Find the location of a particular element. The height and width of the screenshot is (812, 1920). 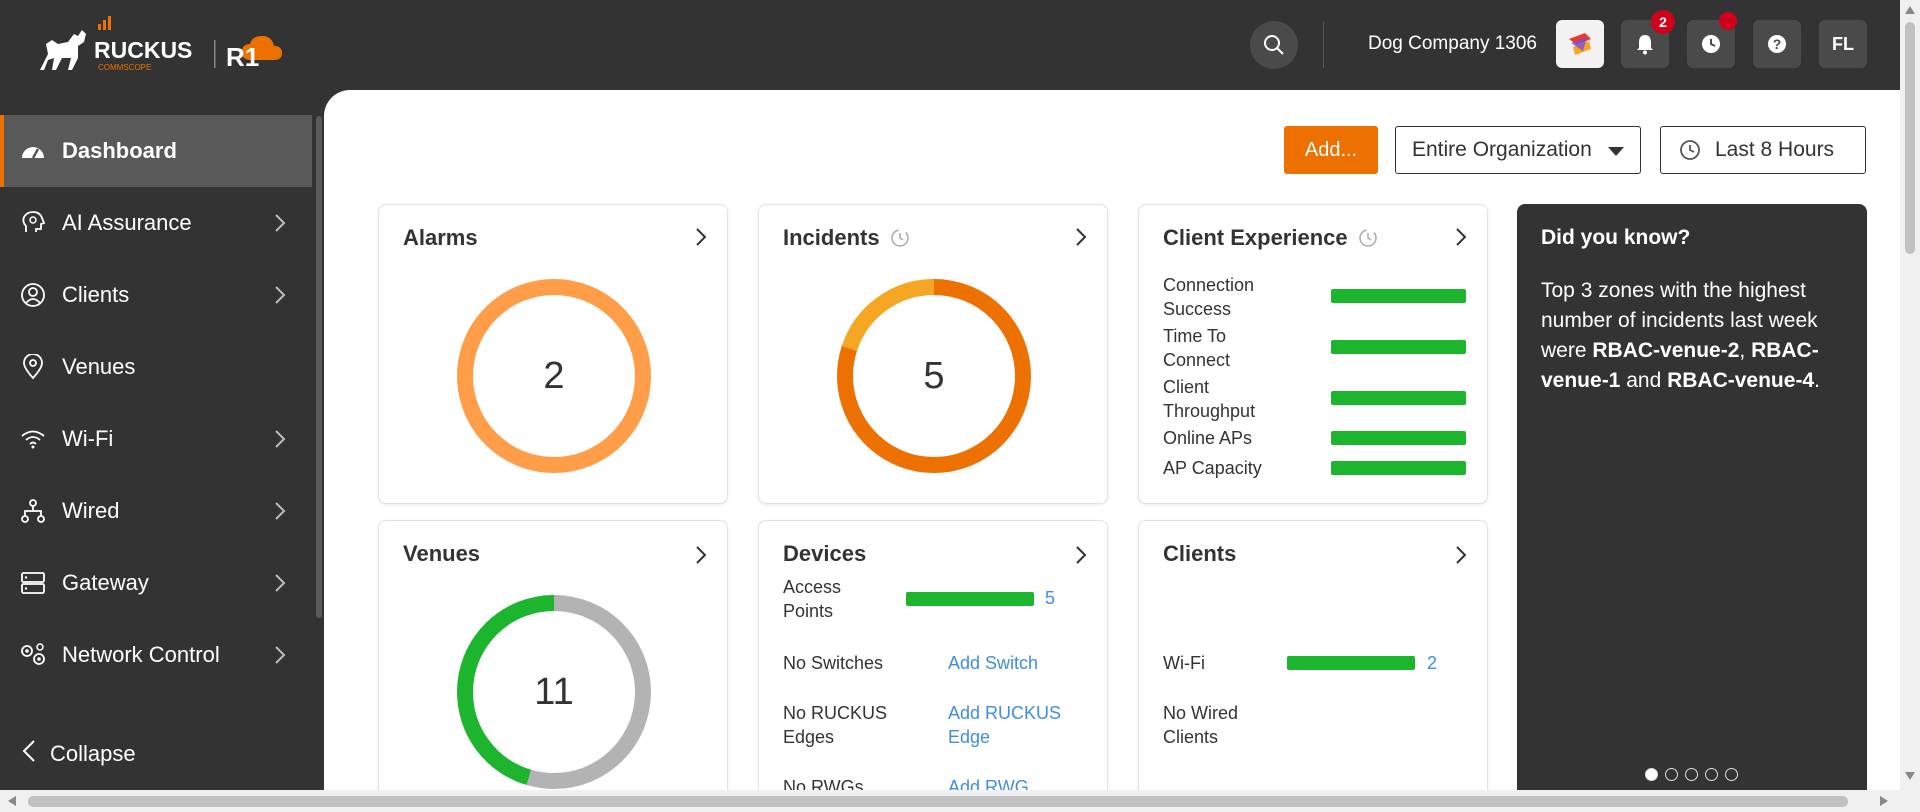

vertical-scrollbar is located at coordinates (1910, 395).